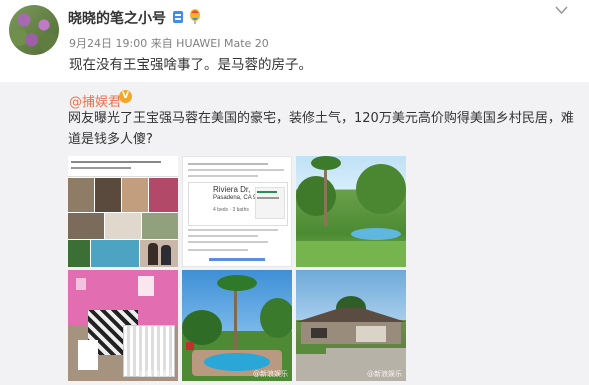  I want to click on image-palm-pool: @新浪娱乐, so click(237, 325).